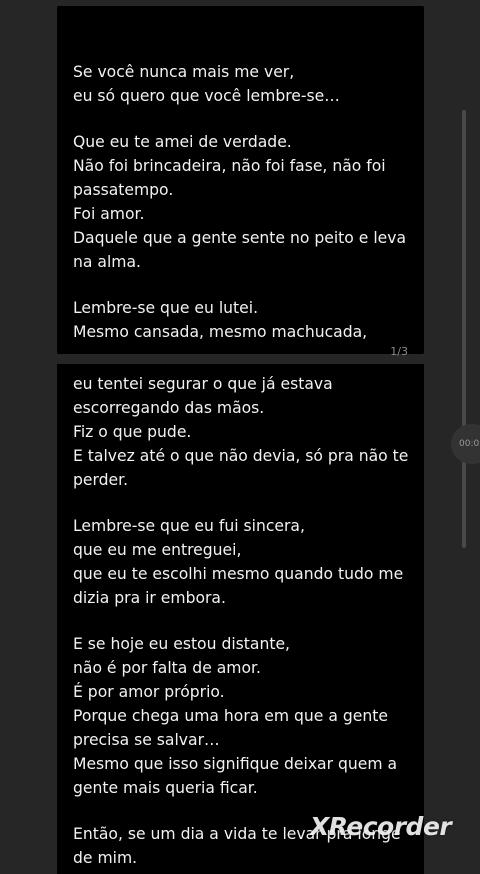  What do you see at coordinates (149, 692) in the screenshot?
I see `poem-line: É por amor próprio.` at bounding box center [149, 692].